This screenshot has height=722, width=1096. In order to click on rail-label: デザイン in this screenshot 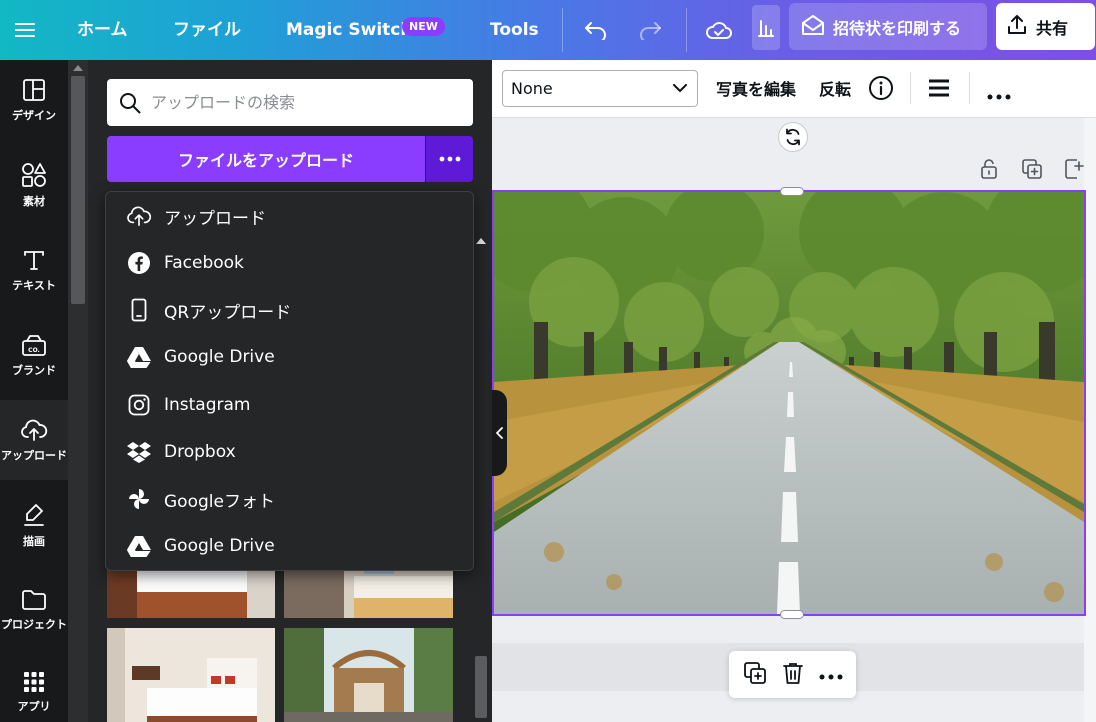, I will do `click(34, 115)`.